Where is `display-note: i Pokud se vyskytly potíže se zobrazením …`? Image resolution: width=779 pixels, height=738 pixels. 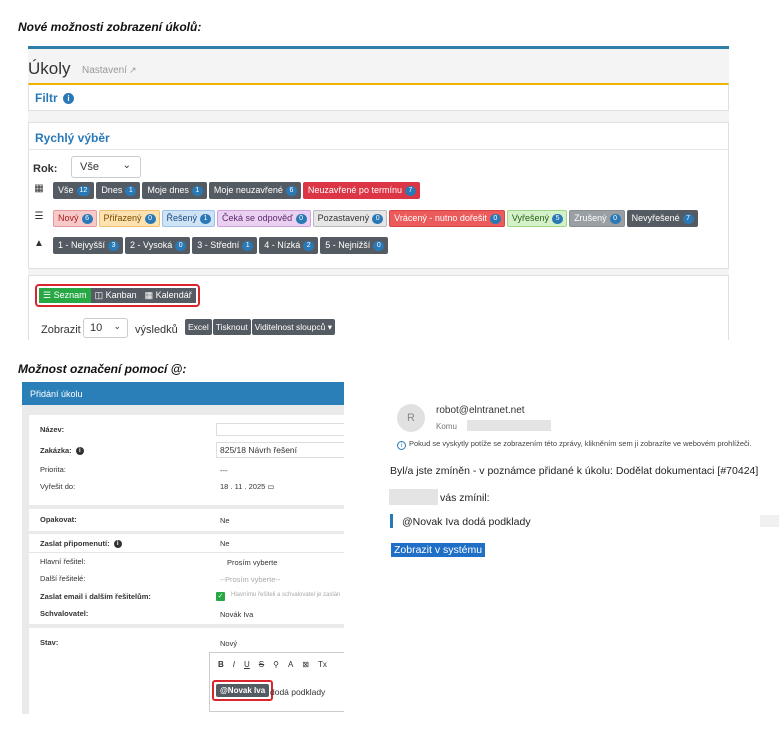
display-note: i Pokud se vyskytly potíže se zobrazením … is located at coordinates (574, 444).